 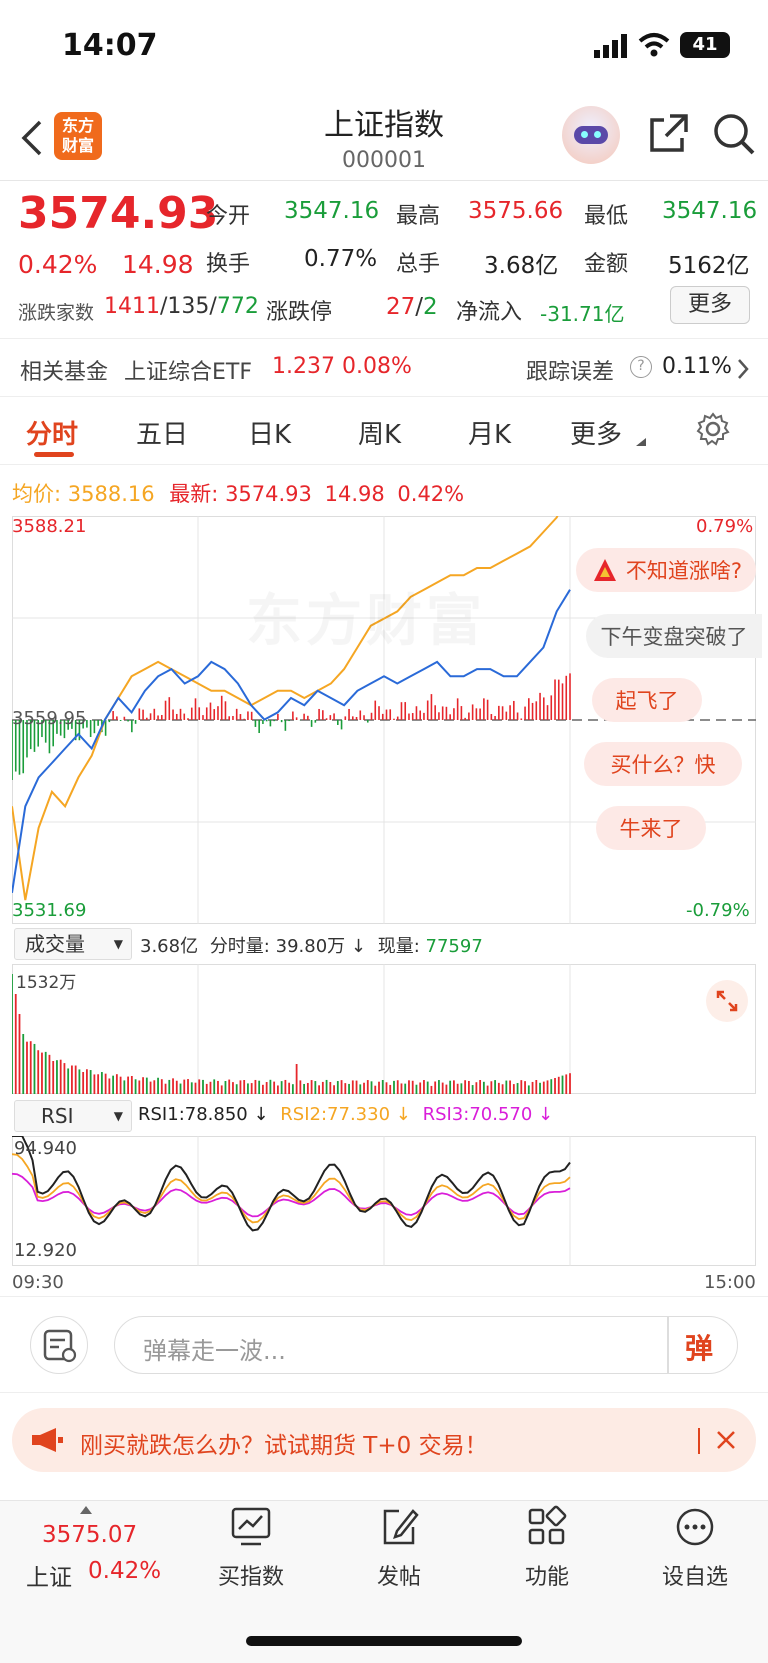 What do you see at coordinates (596, 432) in the screenshot?
I see `tab-more: 更多` at bounding box center [596, 432].